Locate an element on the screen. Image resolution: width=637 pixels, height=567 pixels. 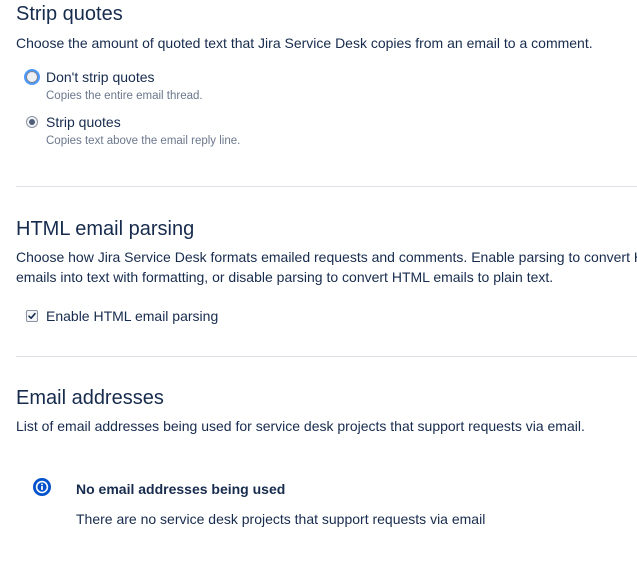
html-parsing-heading: HTML email parsing is located at coordinates (105, 229).